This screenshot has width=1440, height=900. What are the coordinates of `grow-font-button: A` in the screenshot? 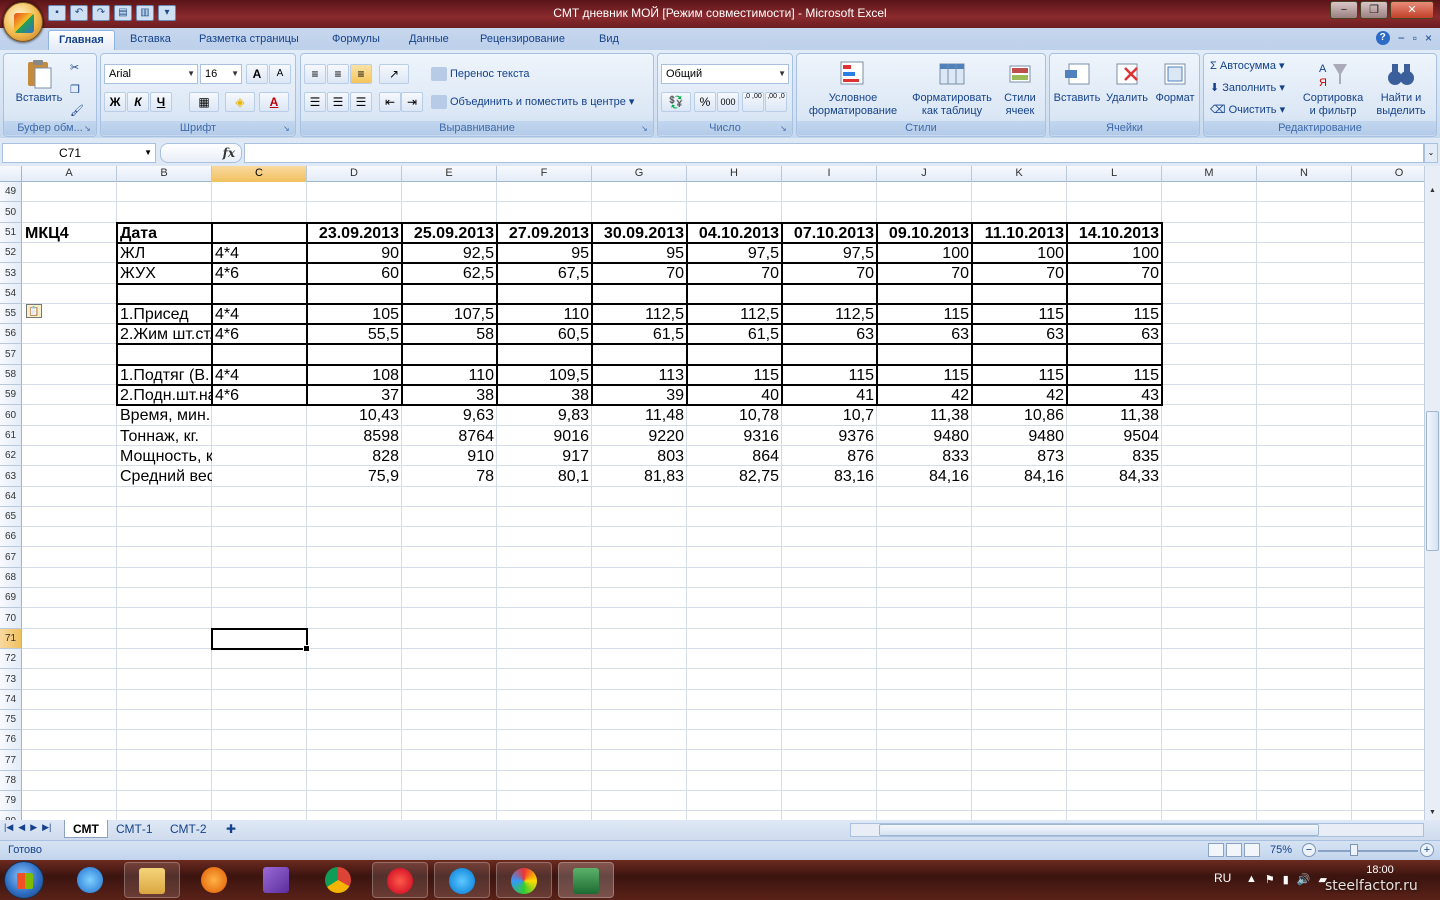 It's located at (257, 74).